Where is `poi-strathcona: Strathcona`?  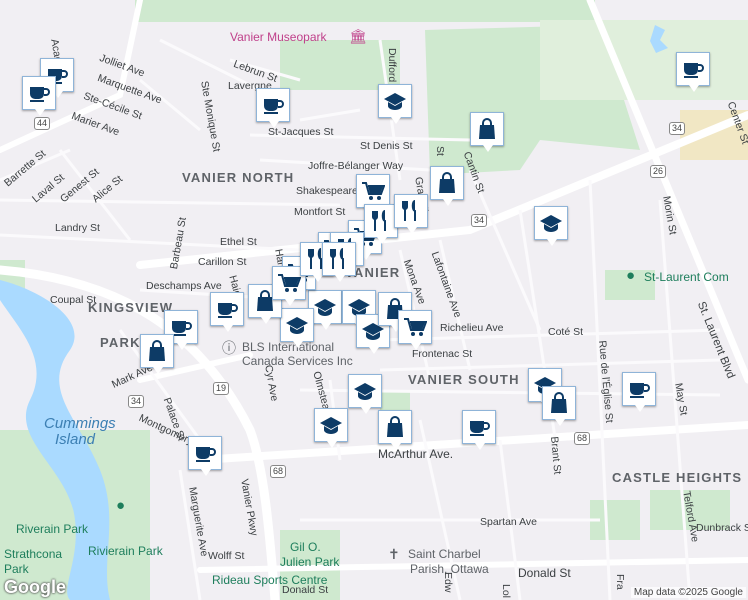
poi-strathcona: Strathcona is located at coordinates (33, 554).